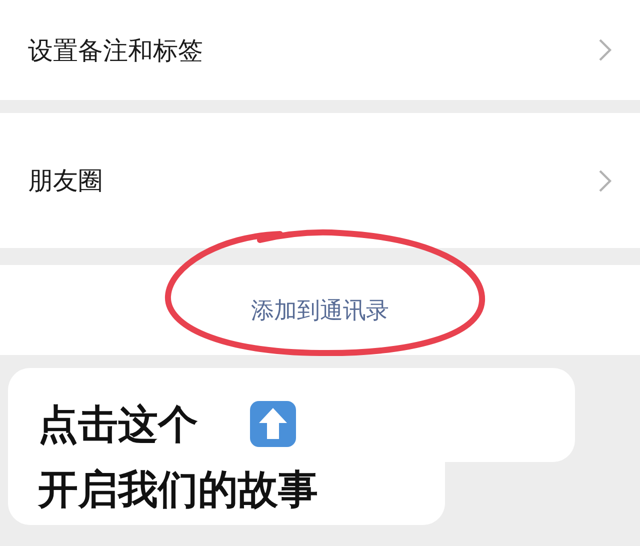 The height and width of the screenshot is (546, 640). I want to click on add-to-contacts-link: 添加到通讯录, so click(320, 310).